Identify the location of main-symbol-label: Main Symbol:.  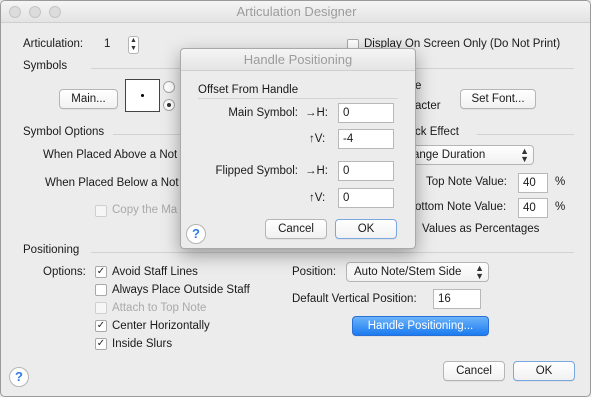
(263, 113).